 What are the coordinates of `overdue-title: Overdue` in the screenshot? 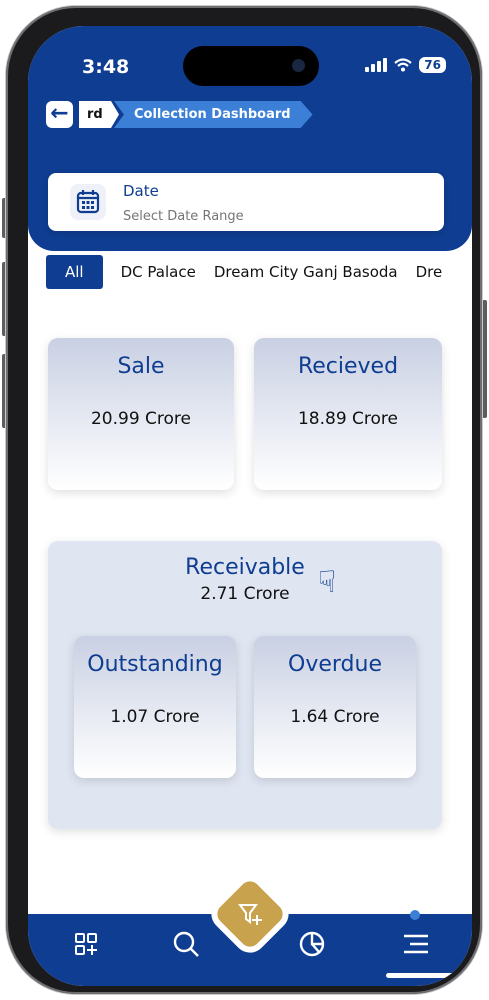 It's located at (335, 664).